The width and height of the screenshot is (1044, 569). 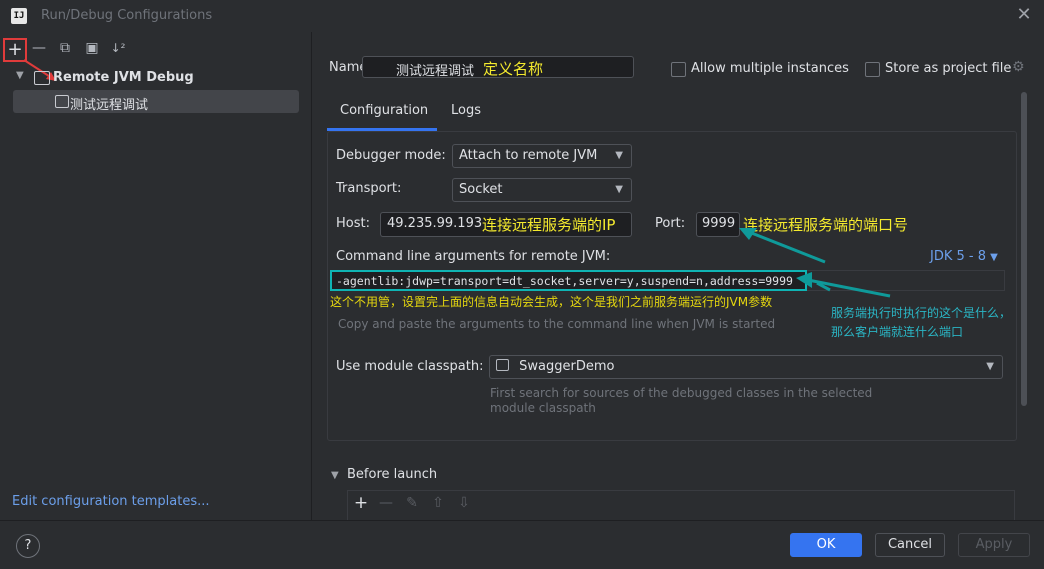 What do you see at coordinates (826, 545) in the screenshot?
I see `ok-button: OK` at bounding box center [826, 545].